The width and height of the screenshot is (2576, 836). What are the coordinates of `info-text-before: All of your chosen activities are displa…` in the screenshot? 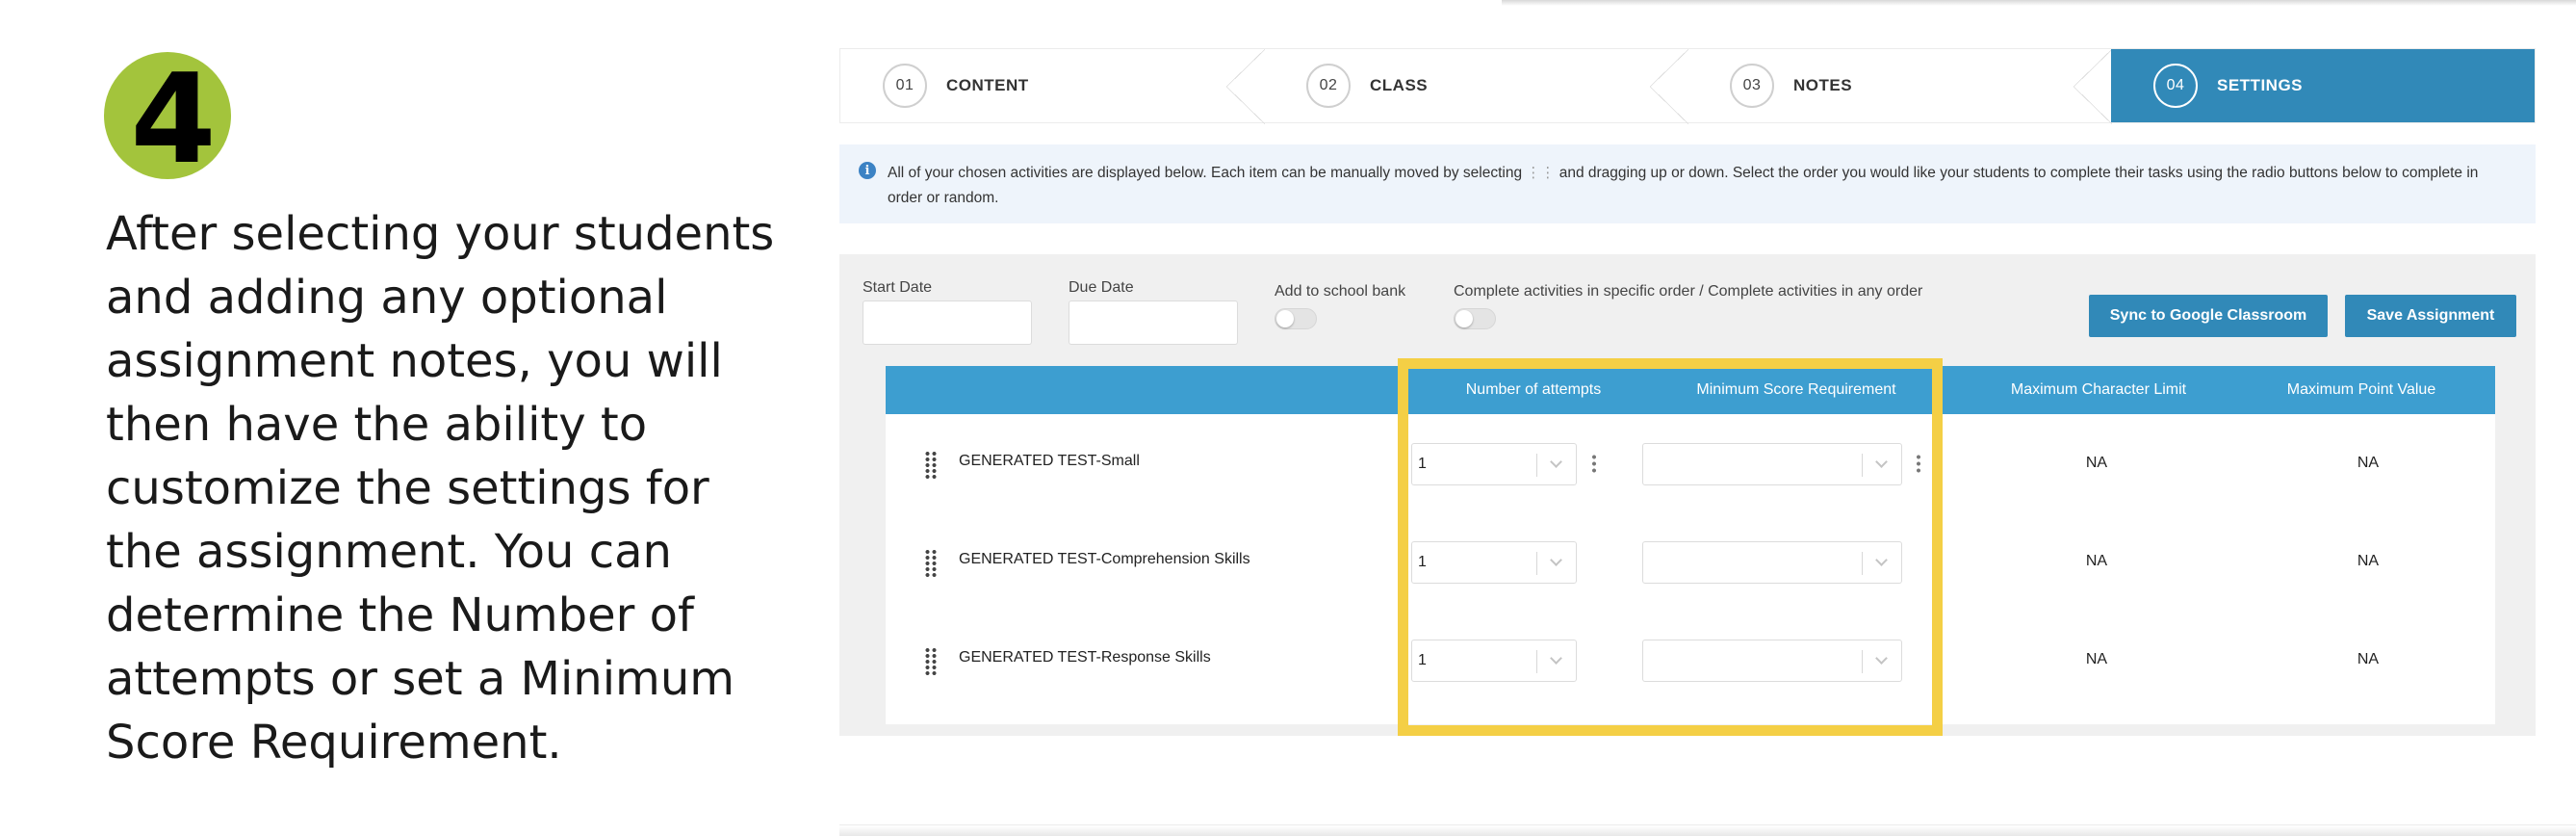 It's located at (1205, 173).